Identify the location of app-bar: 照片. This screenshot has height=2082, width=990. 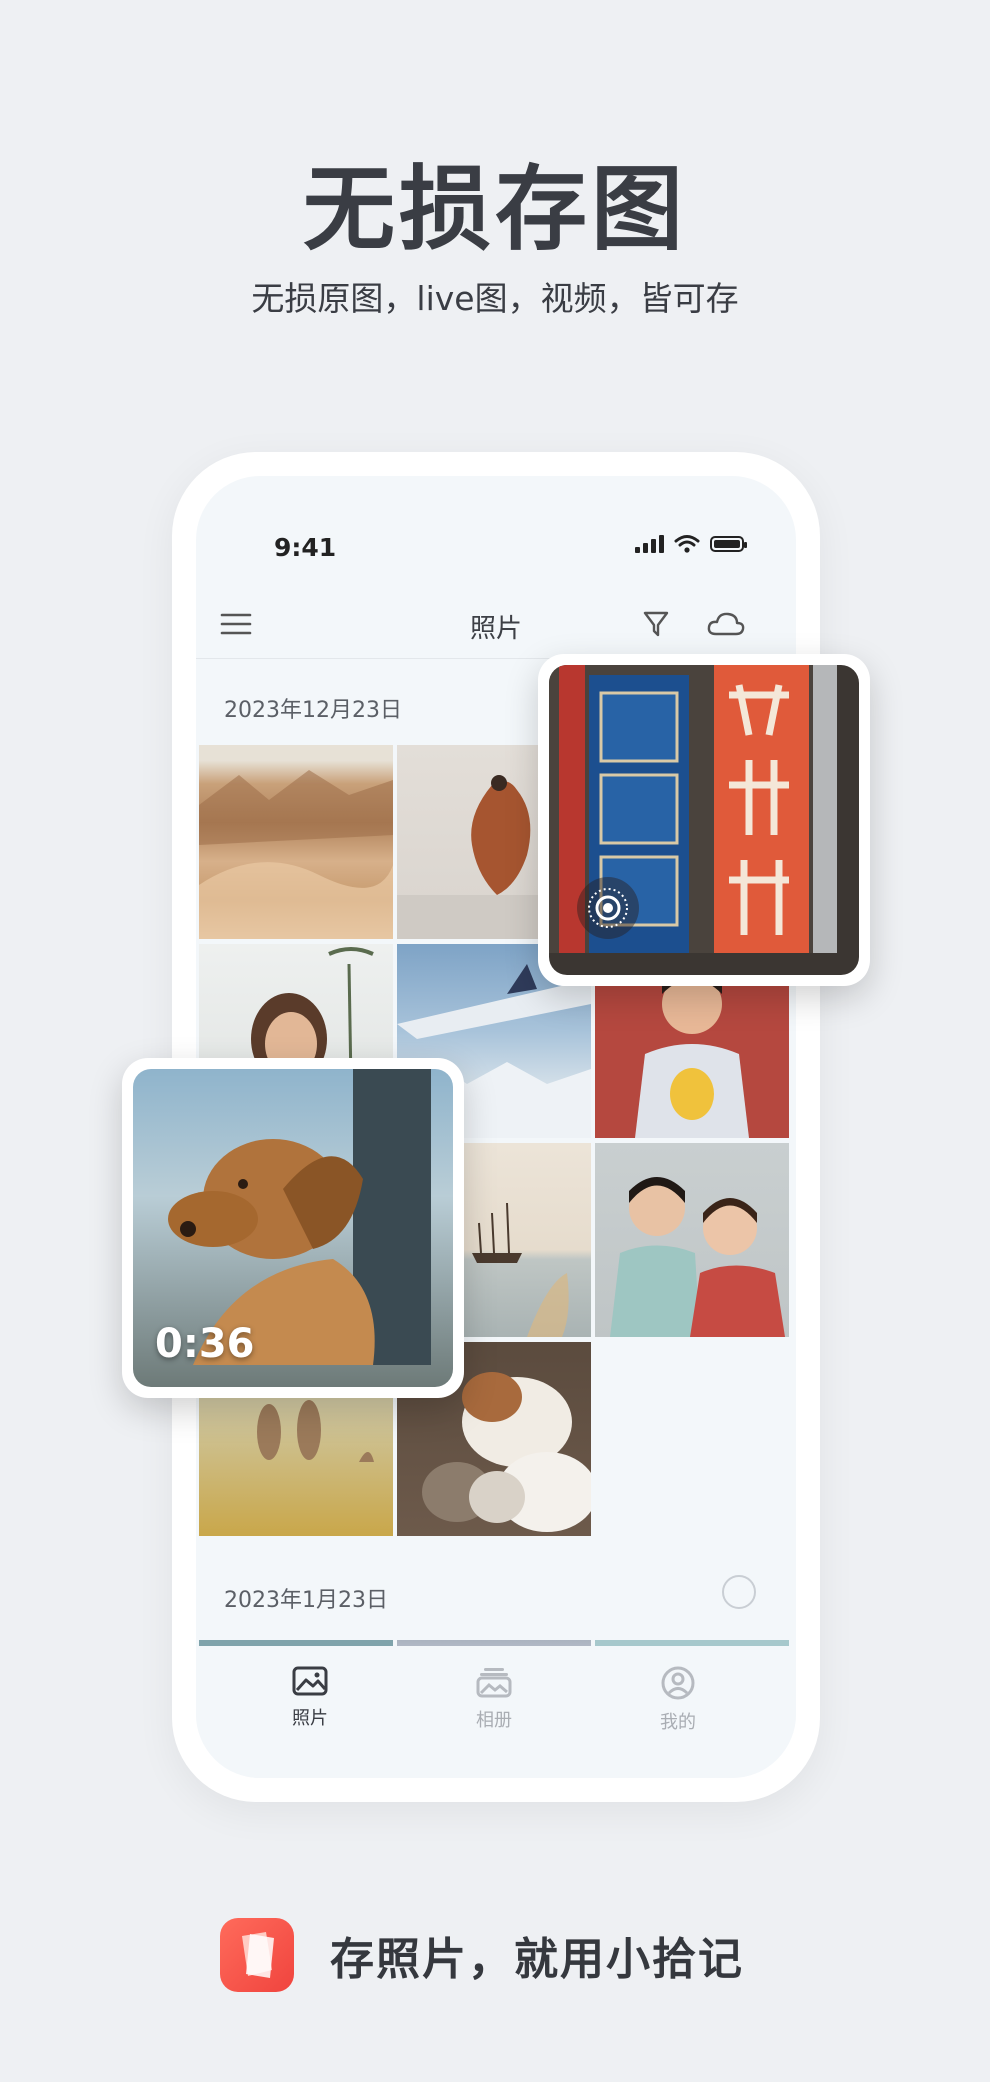
(496, 622).